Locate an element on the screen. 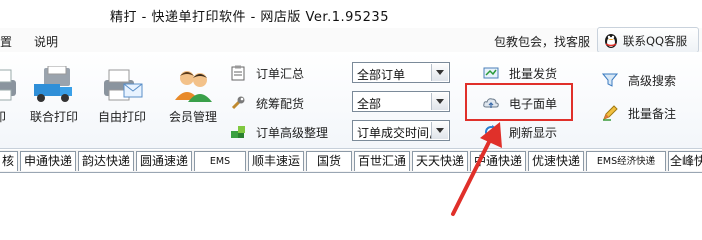 The image size is (702, 240). tab-sf: 顺丰速运 is located at coordinates (276, 161).